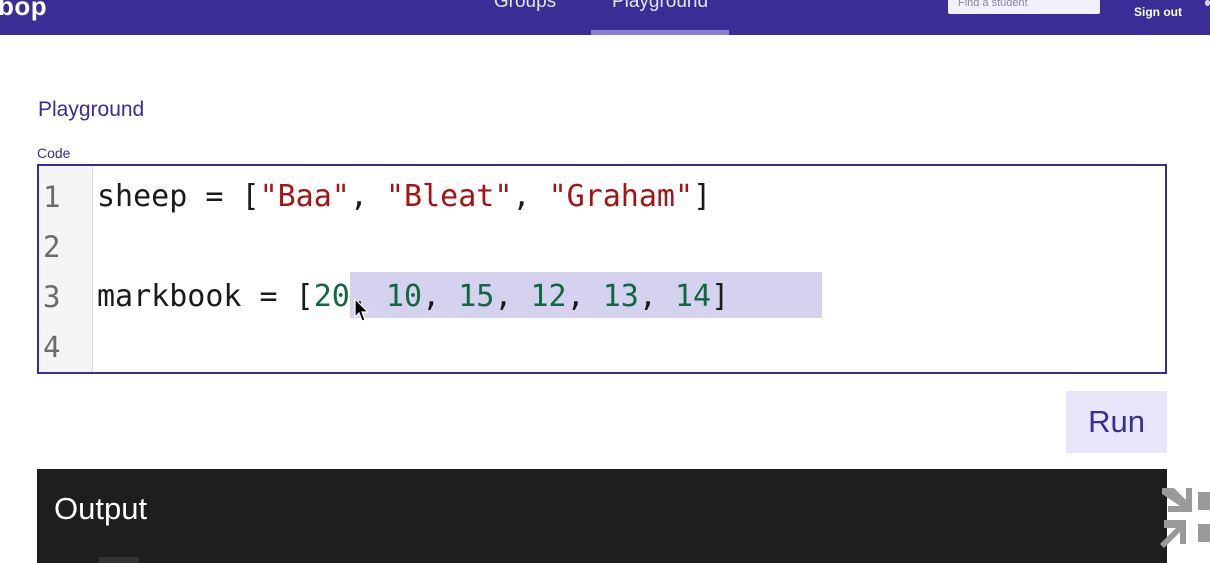 Image resolution: width=1210 pixels, height=563 pixels. Describe the element at coordinates (1158, 12) in the screenshot. I see `sign-out-button: Sign out` at that location.